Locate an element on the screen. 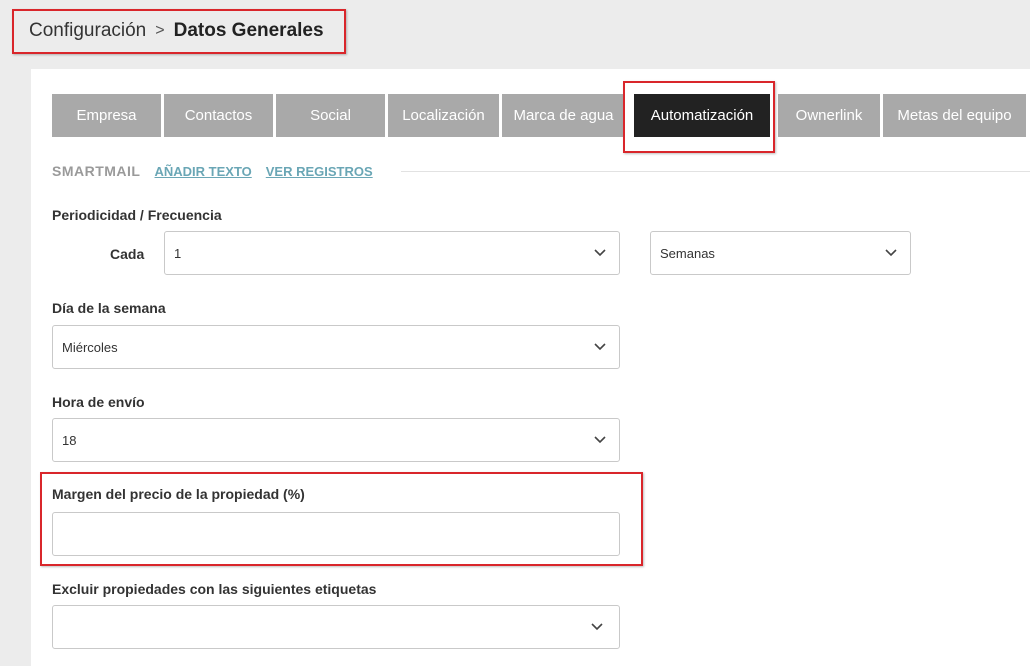 The image size is (1030, 666). tab-label: Ownerlink is located at coordinates (829, 115).